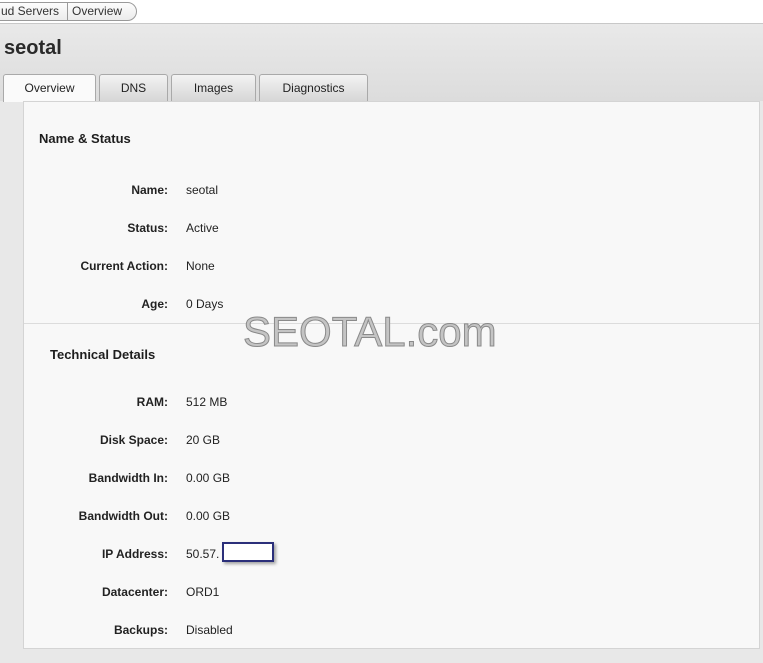 Image resolution: width=763 pixels, height=663 pixels. Describe the element at coordinates (208, 478) in the screenshot. I see `bandwidth-in-value: 0.00 GB` at that location.